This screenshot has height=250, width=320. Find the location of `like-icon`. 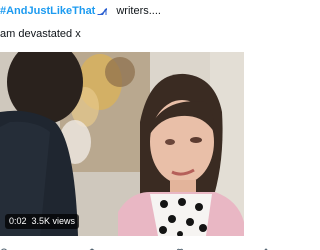

like-icon is located at coordinates (180, 246).